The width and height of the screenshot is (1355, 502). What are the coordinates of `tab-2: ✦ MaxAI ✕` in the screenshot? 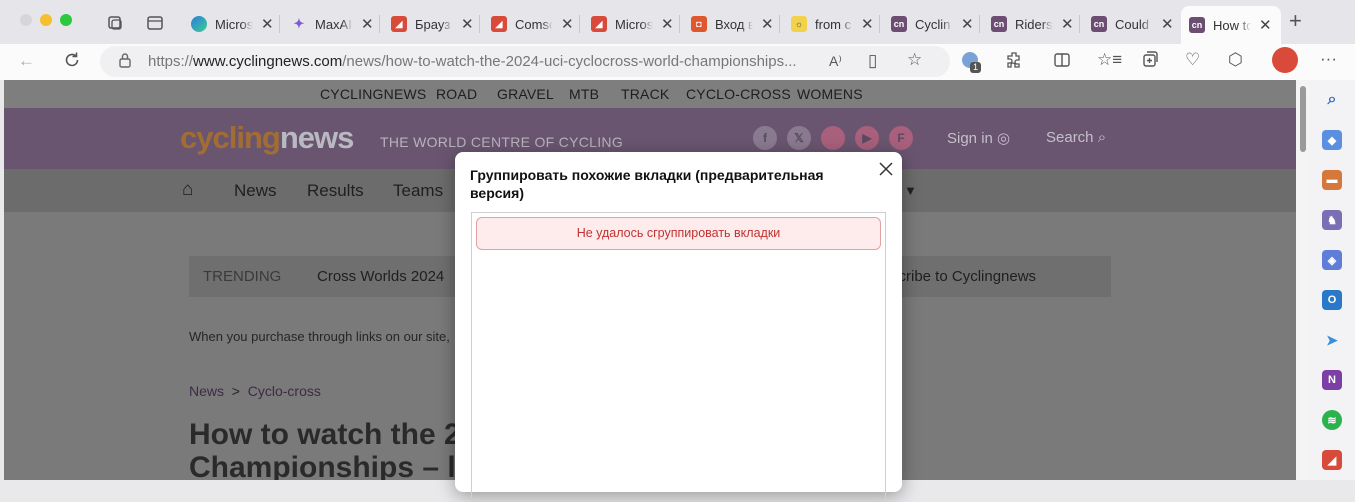 It's located at (331, 24).